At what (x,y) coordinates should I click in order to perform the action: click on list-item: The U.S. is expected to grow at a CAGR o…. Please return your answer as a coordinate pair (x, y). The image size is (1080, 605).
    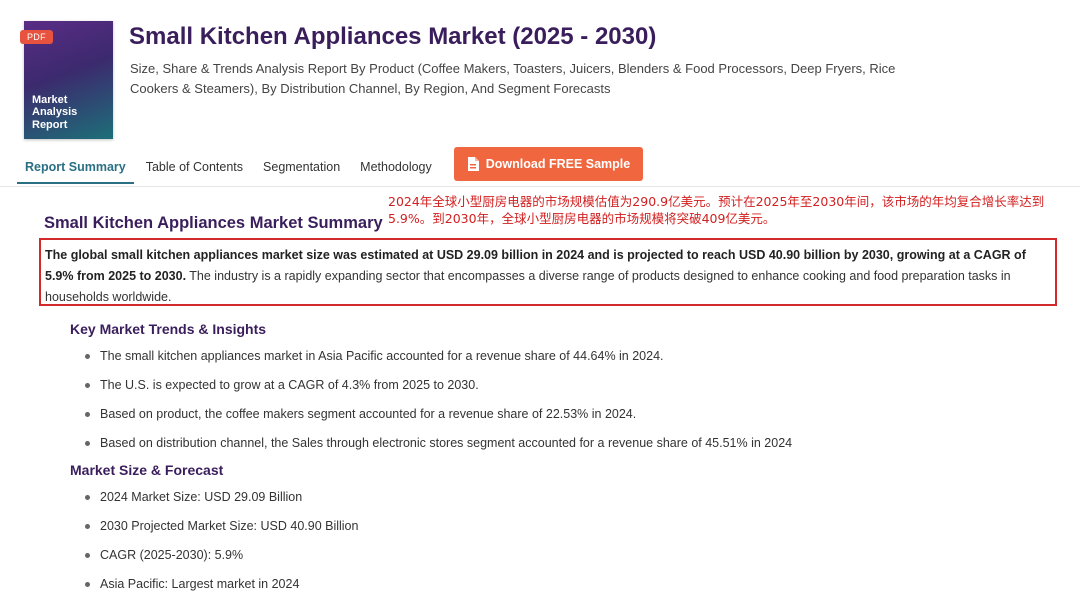
    Looking at the image, I should click on (437, 391).